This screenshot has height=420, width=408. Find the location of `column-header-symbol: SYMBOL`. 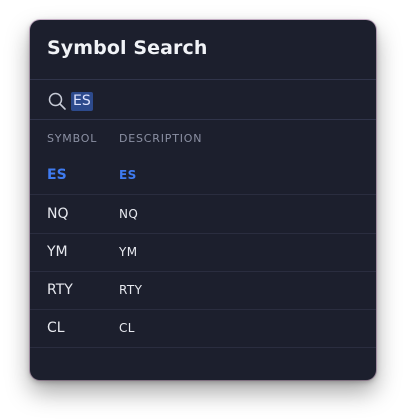

column-header-symbol: SYMBOL is located at coordinates (72, 138).